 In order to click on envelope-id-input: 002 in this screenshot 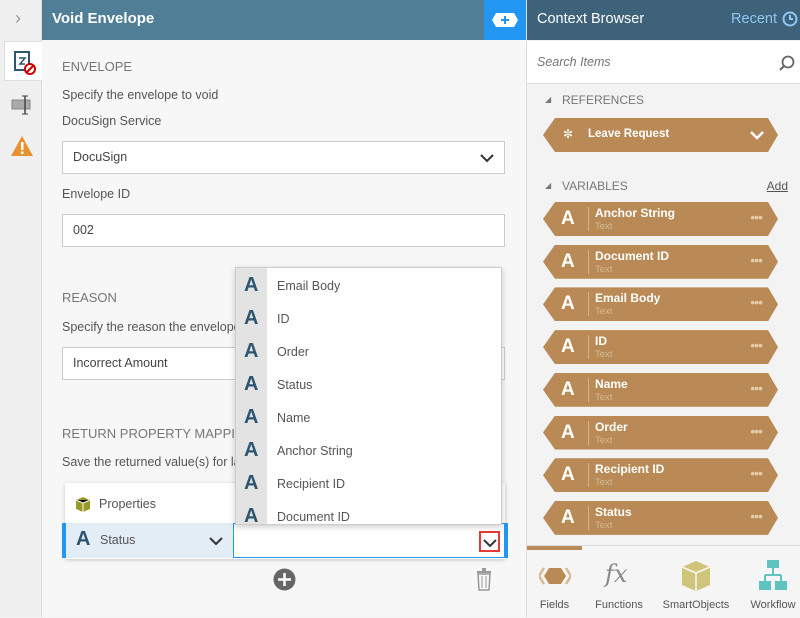, I will do `click(283, 230)`.